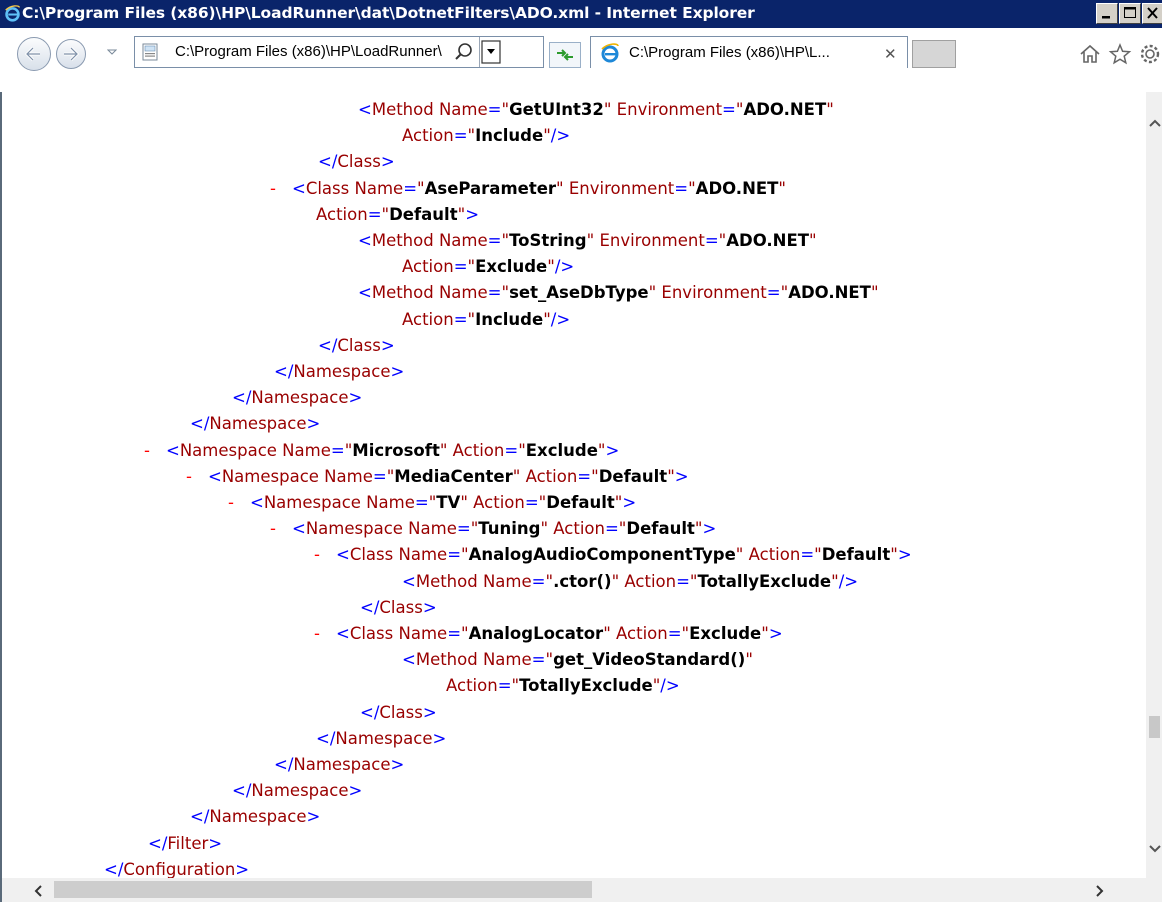 The width and height of the screenshot is (1162, 902). Describe the element at coordinates (303, 450) in the screenshot. I see `xml-token: Name` at that location.